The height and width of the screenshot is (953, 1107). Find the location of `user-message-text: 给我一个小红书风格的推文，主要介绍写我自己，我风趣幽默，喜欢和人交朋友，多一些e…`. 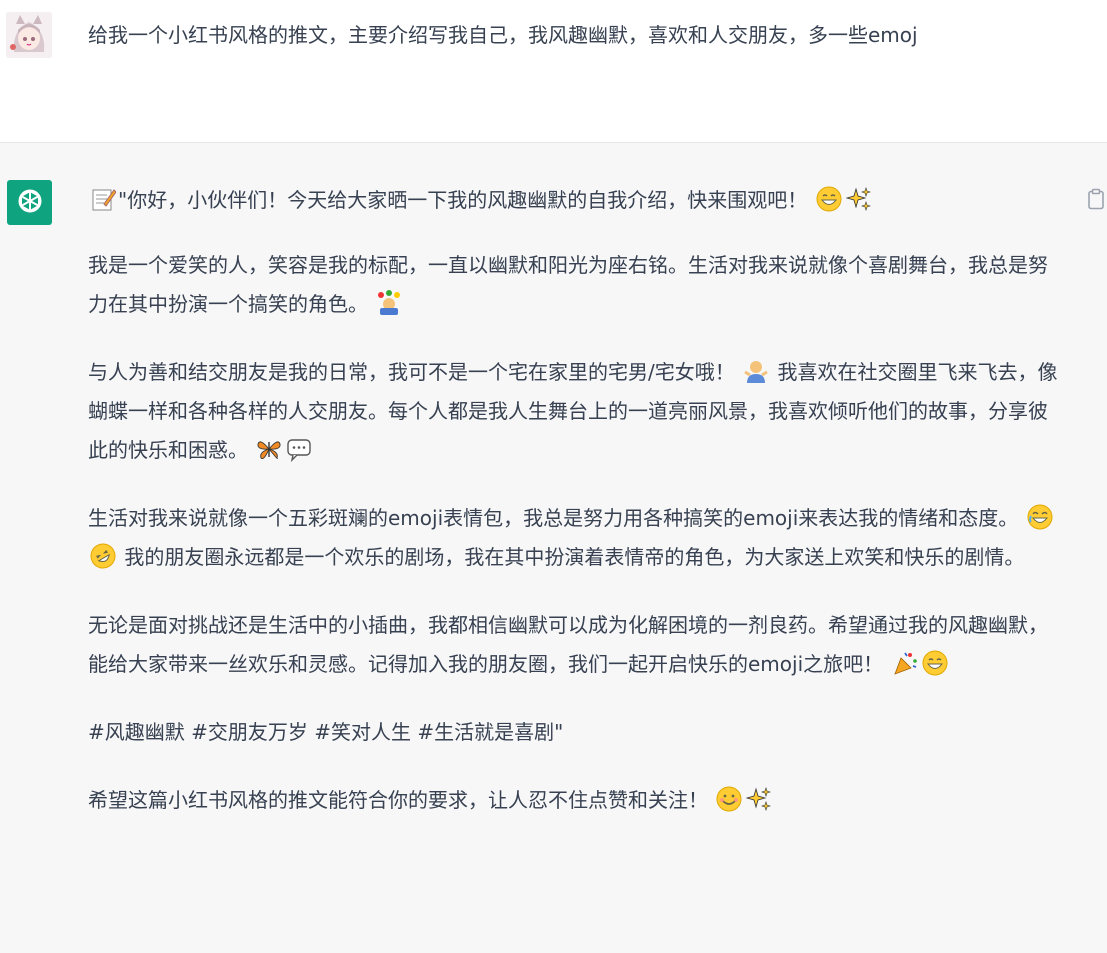

user-message-text: 给我一个小红书风格的推文，主要介绍写我自己，我风趣幽默，喜欢和人交朋友，多一些e… is located at coordinates (503, 35).